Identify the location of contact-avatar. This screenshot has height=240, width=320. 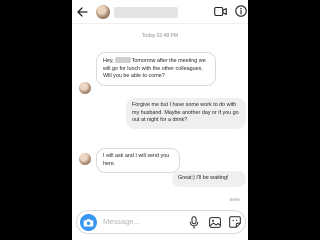
(103, 12).